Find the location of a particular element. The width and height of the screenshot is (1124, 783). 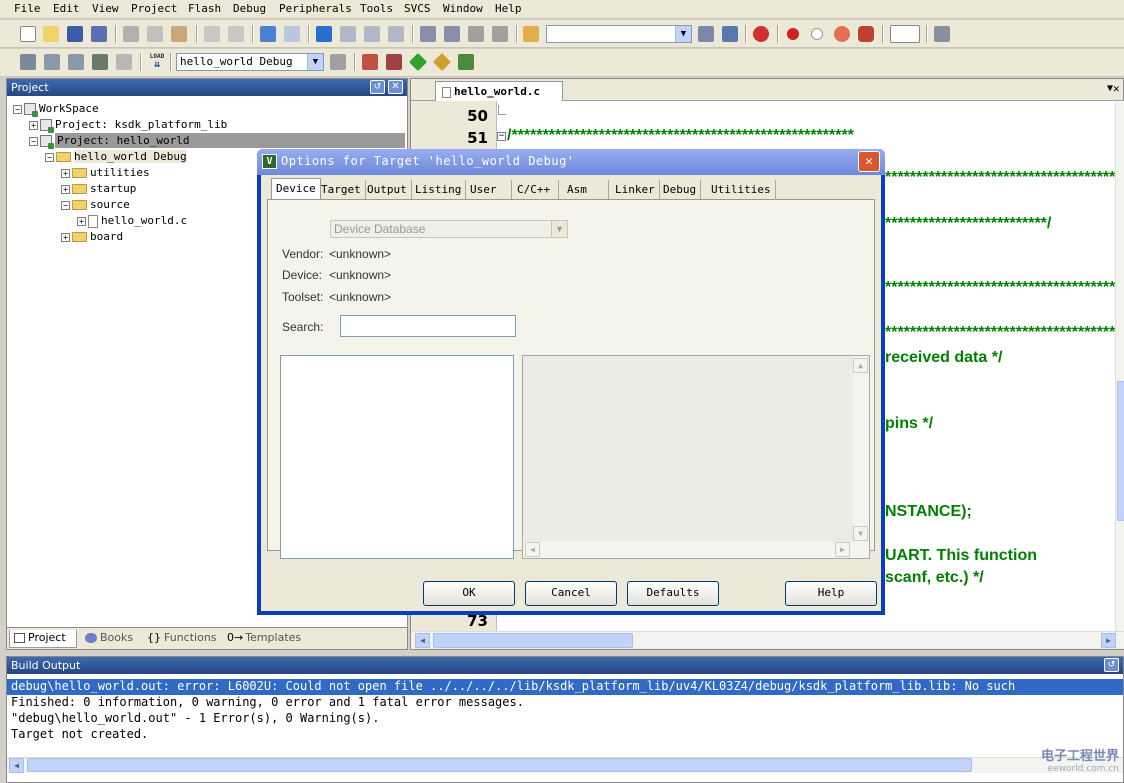

cut-icon is located at coordinates (131, 34).